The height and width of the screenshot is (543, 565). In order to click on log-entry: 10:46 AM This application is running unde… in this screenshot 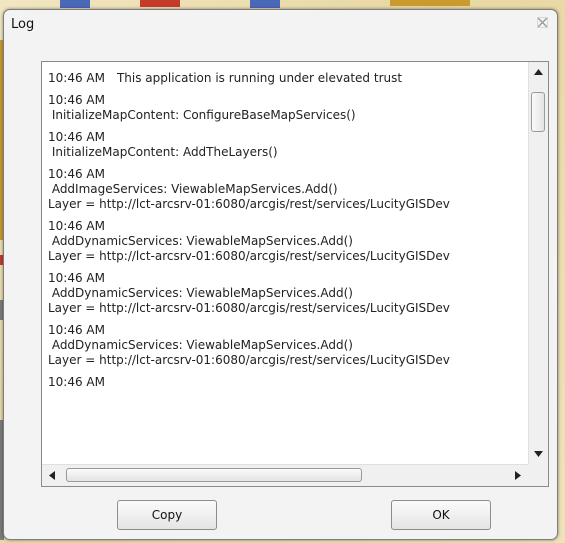, I will do `click(288, 78)`.